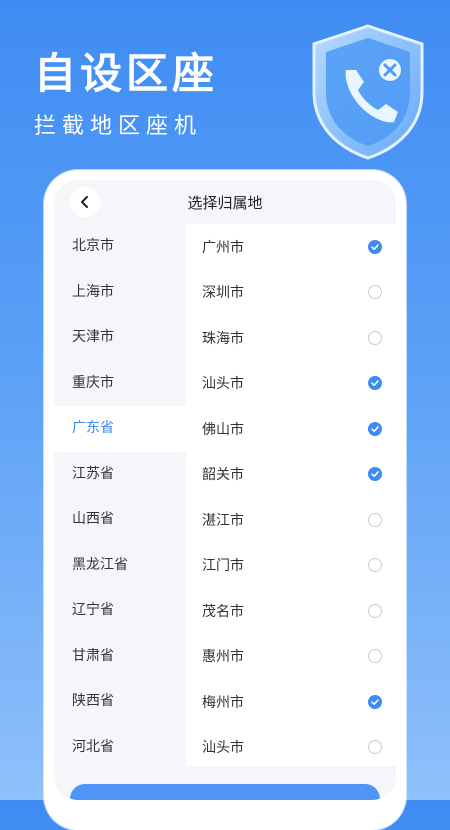 The width and height of the screenshot is (450, 830). What do you see at coordinates (291, 520) in the screenshot?
I see `city-item: 湛江市` at bounding box center [291, 520].